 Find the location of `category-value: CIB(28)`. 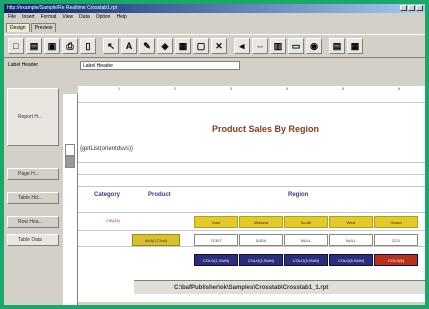

category-value: CIB(28) is located at coordinates (113, 220).